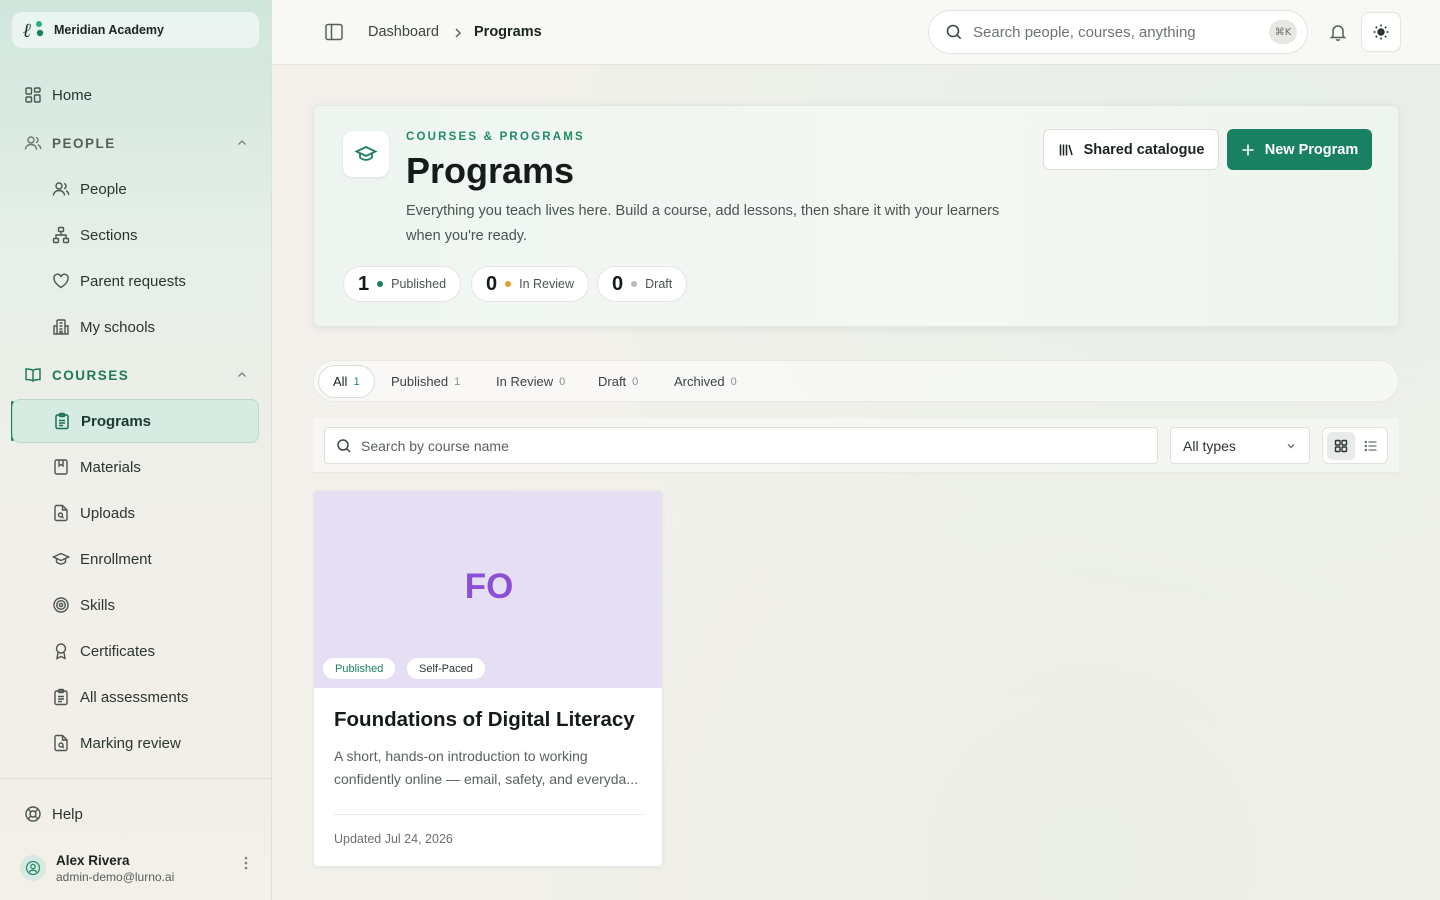 This screenshot has width=1440, height=900. I want to click on sidebar-item-label: People, so click(103, 189).